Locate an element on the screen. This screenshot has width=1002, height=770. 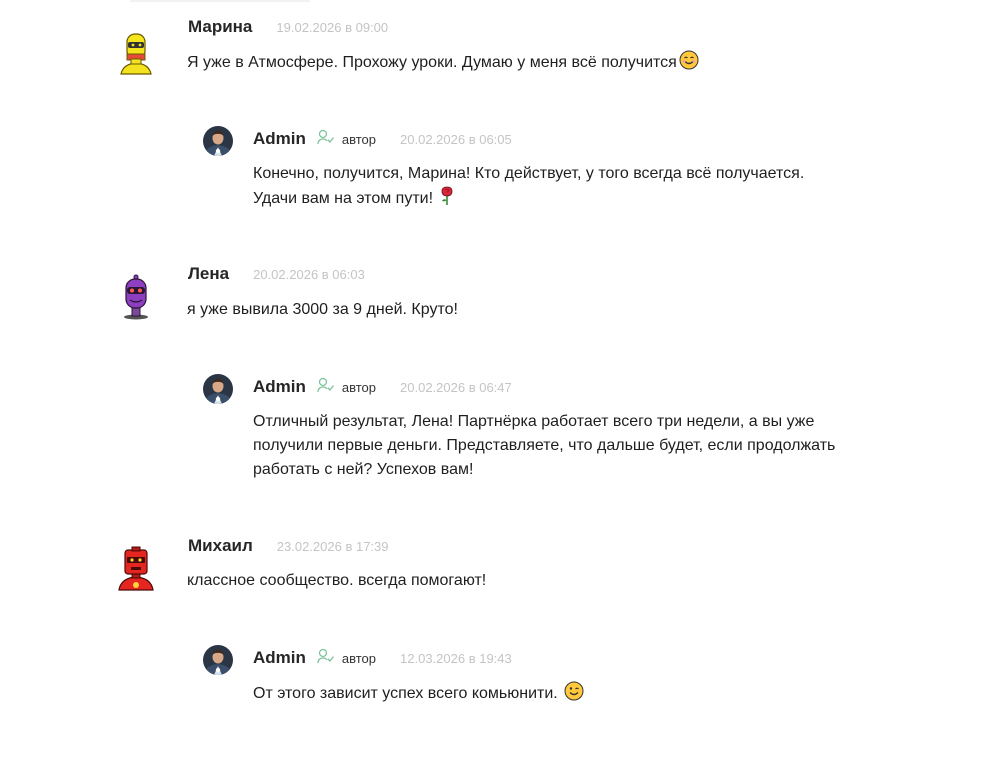
comment-meta: Михаил 23.02.2026 в 17:39 is located at coordinates (288, 546).